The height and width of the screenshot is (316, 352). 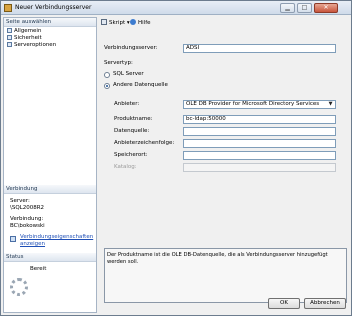 What do you see at coordinates (38, 269) in the screenshot?
I see `status-text: Bereit` at bounding box center [38, 269].